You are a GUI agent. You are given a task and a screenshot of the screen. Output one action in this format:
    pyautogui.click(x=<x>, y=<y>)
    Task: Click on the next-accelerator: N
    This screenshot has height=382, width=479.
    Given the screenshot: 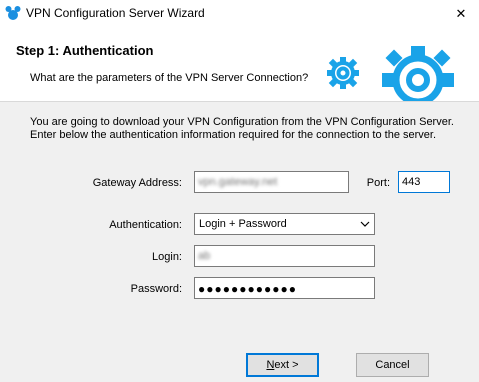 What is the action you would take?
    pyautogui.click(x=270, y=365)
    